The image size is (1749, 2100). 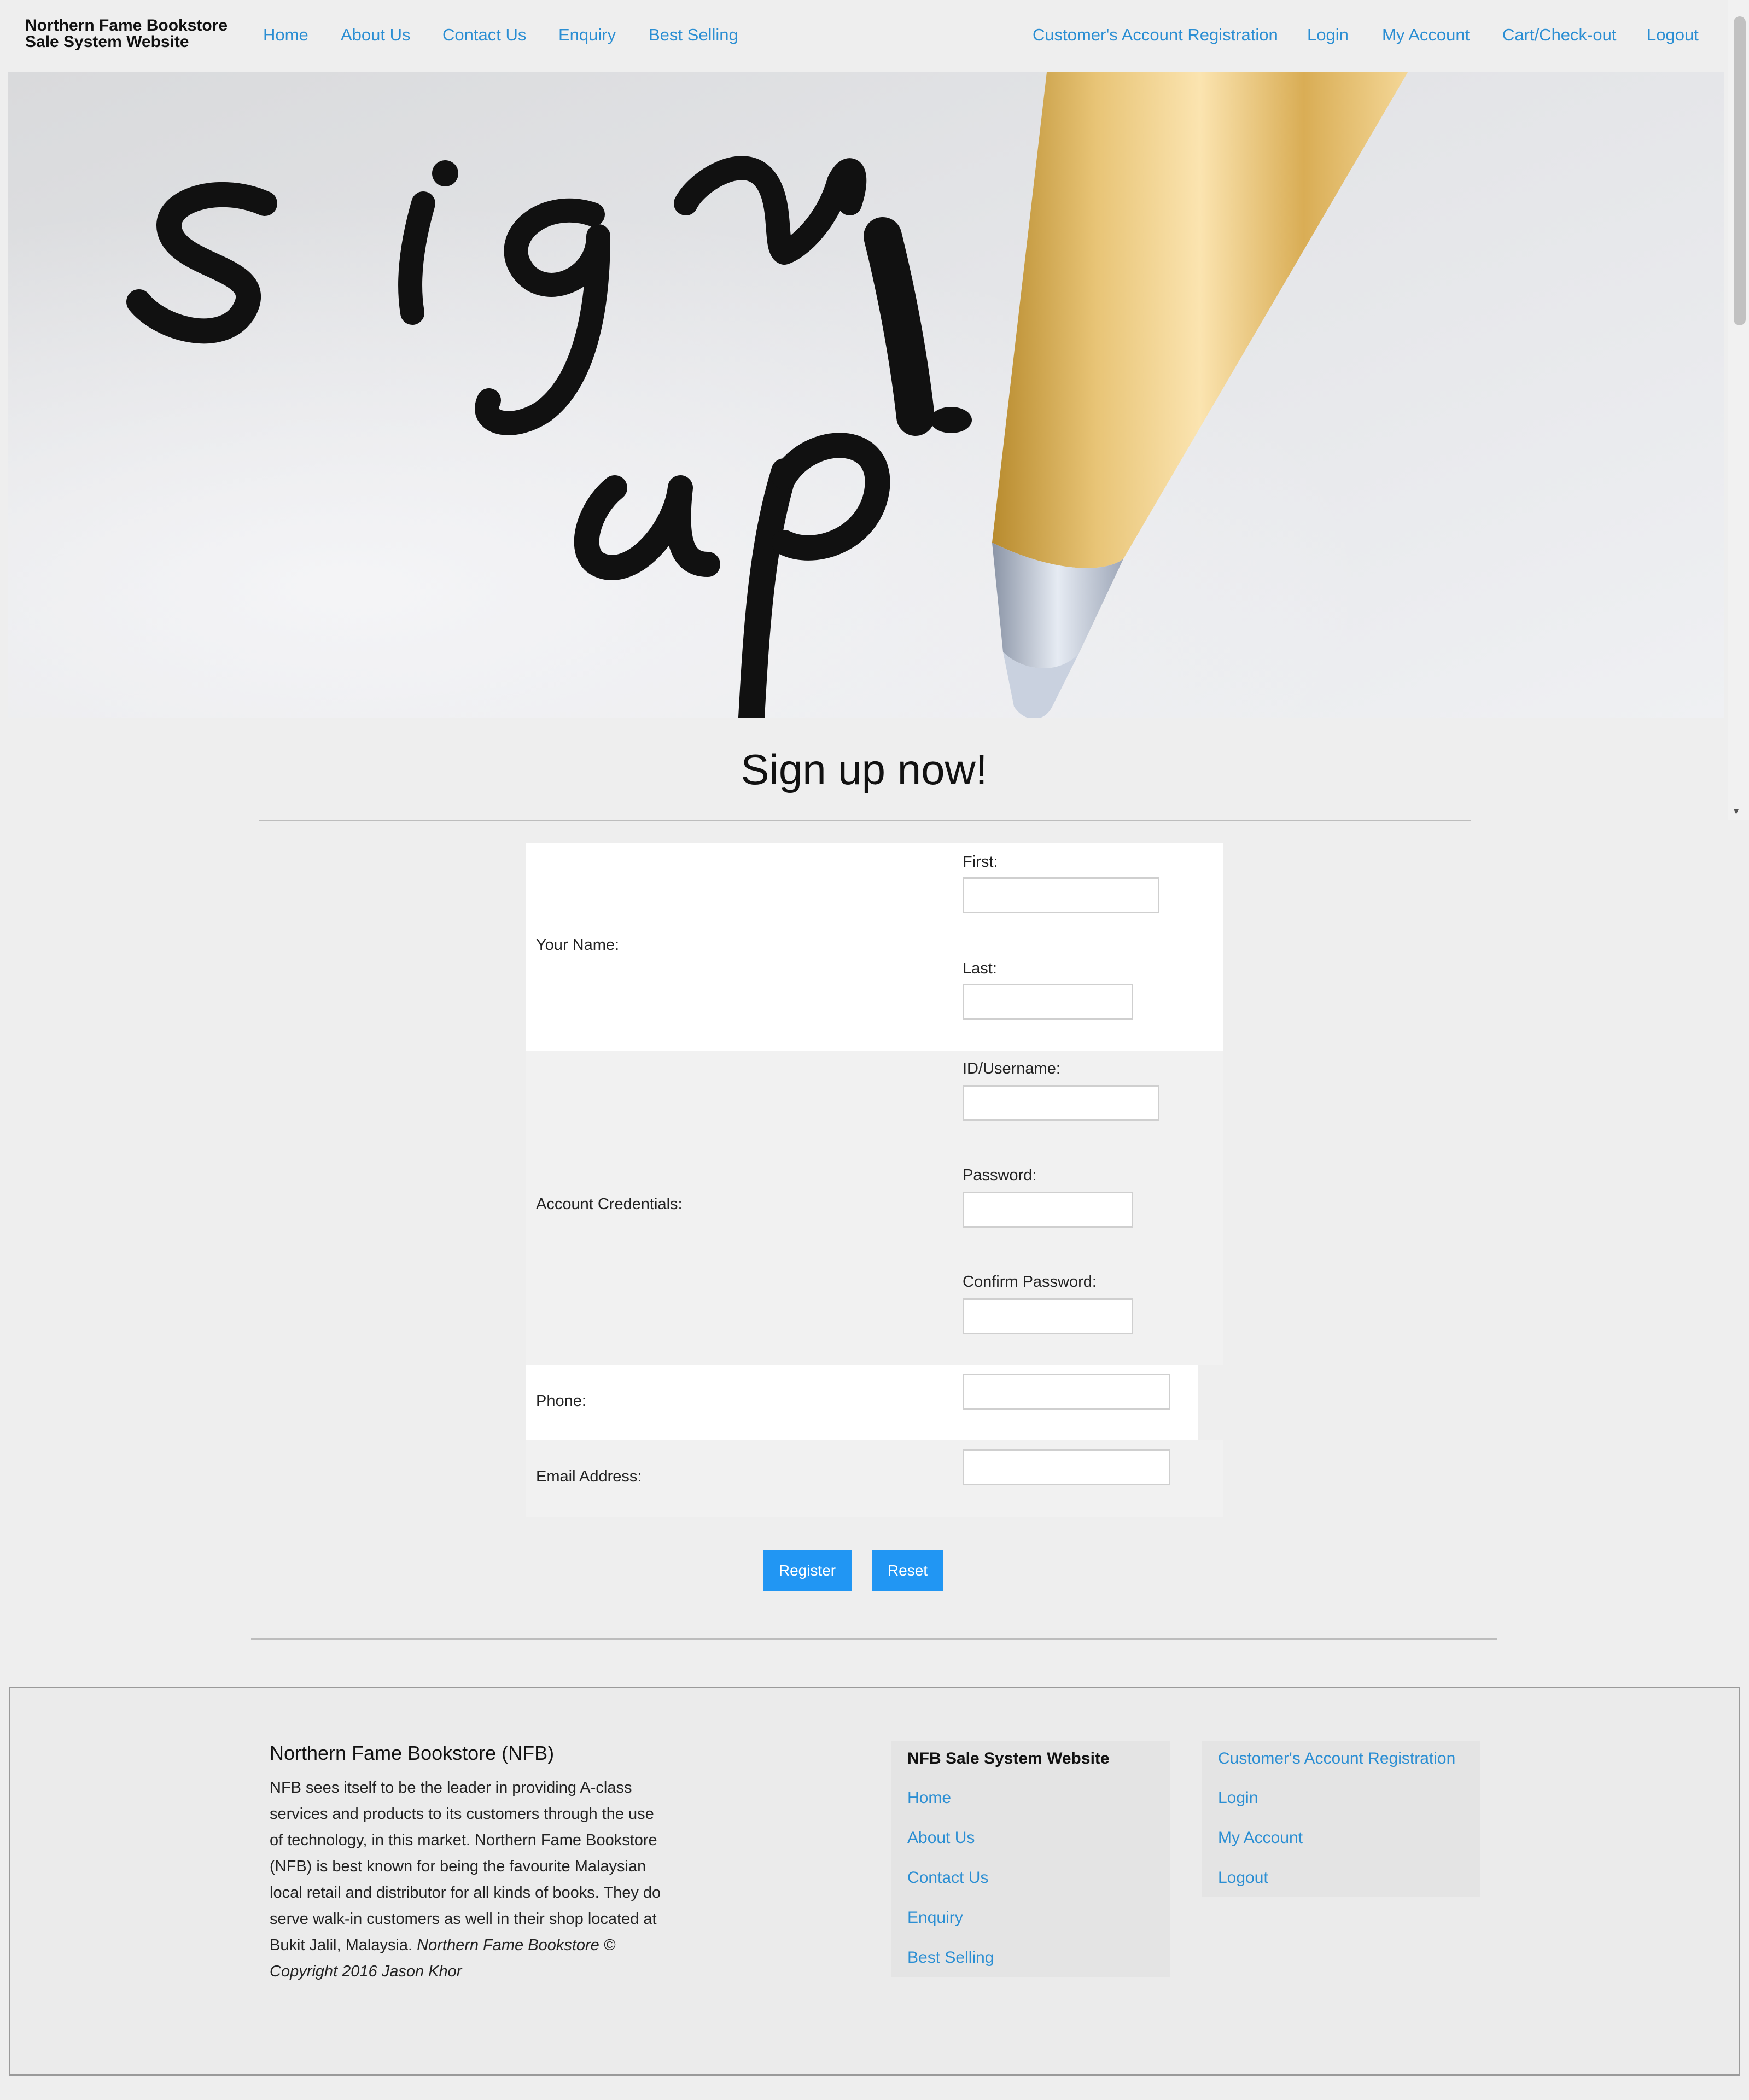 What do you see at coordinates (864, 769) in the screenshot?
I see `page-title: Sign up now!` at bounding box center [864, 769].